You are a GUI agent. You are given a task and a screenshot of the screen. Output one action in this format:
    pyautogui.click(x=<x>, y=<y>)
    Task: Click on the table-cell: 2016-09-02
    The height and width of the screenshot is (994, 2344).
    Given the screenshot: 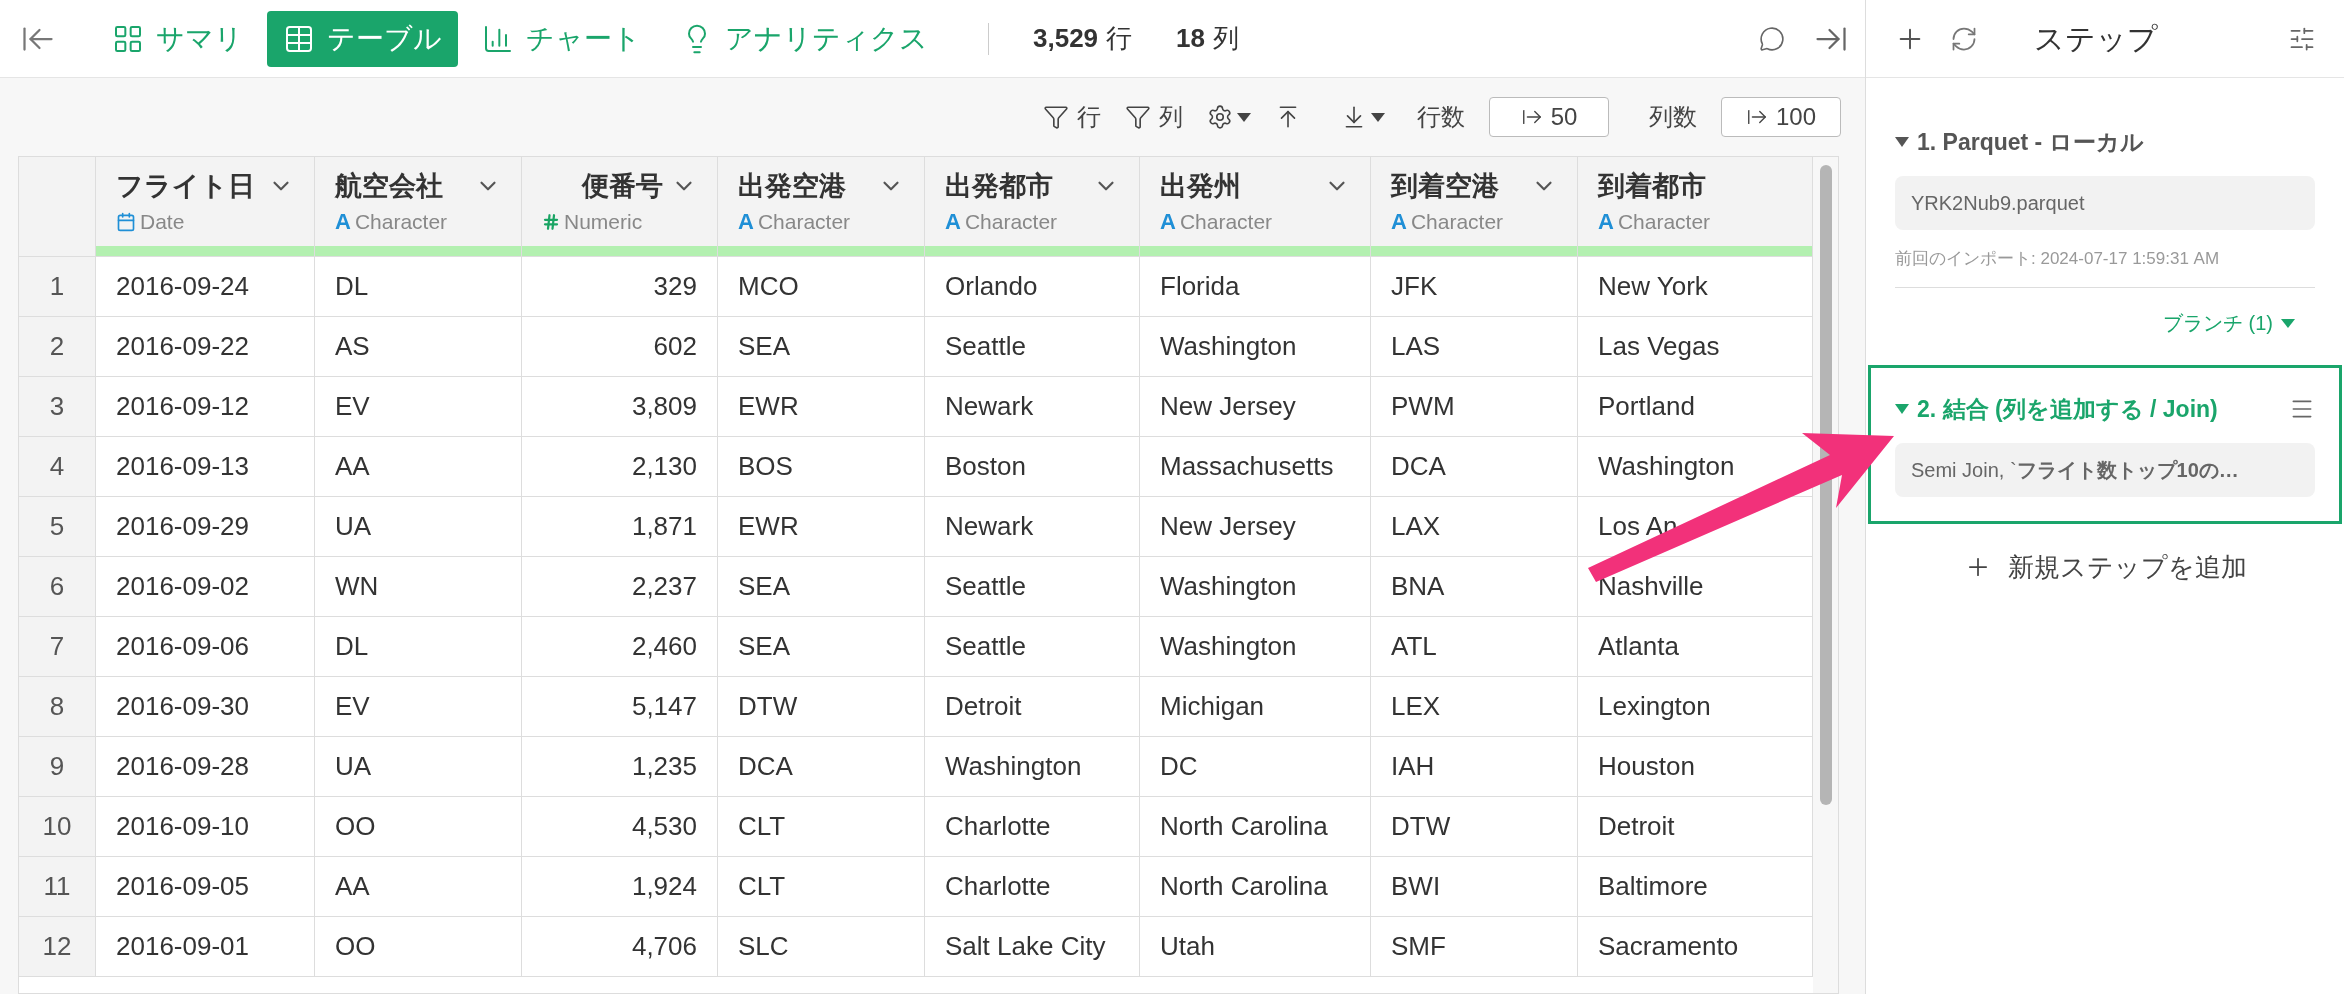 What is the action you would take?
    pyautogui.click(x=205, y=586)
    